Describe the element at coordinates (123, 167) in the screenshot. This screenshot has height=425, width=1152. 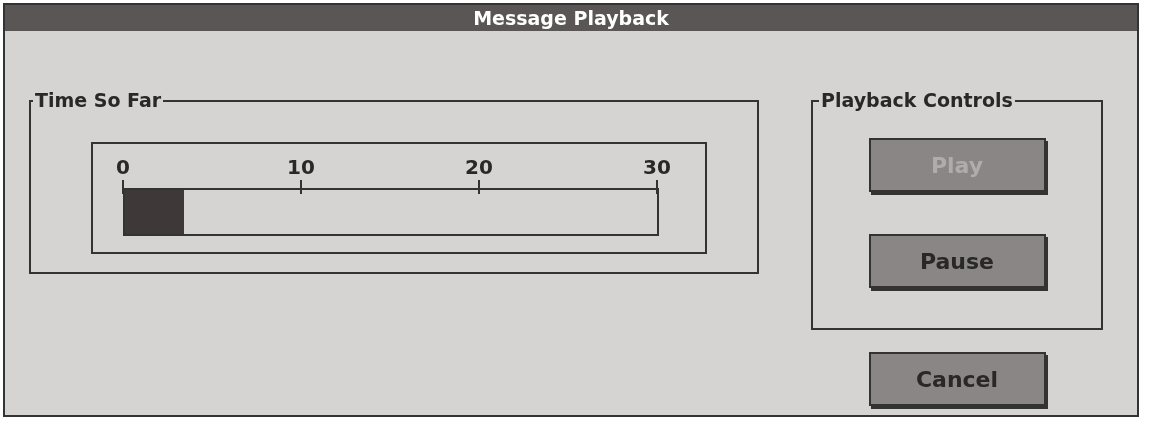
I see `scale-label: 0` at that location.